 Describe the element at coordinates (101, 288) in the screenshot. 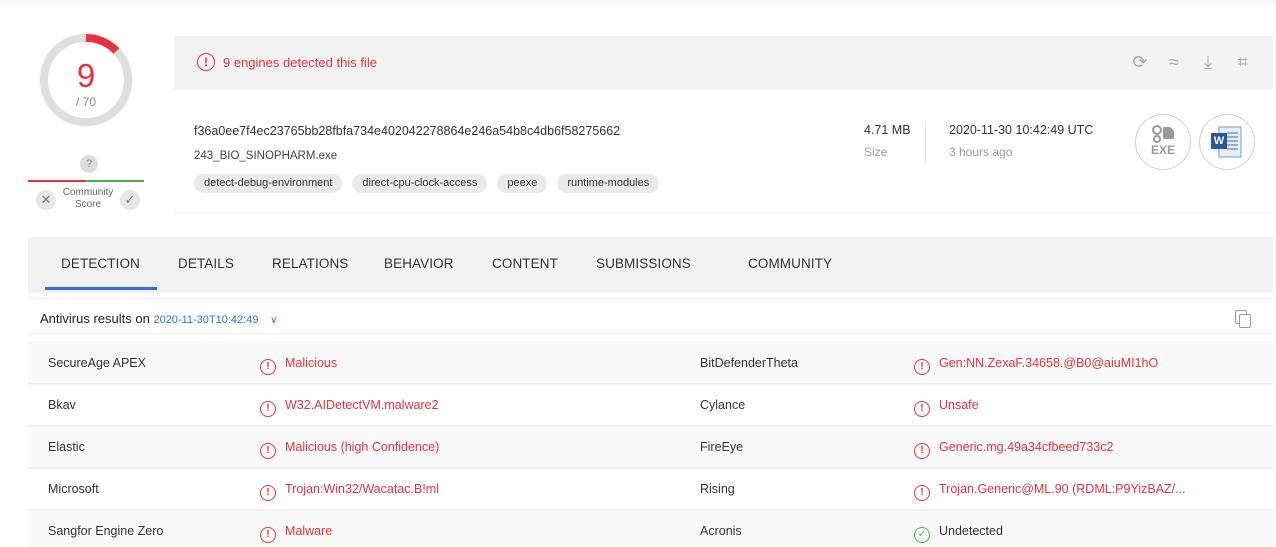

I see `active-tab-indicator` at that location.